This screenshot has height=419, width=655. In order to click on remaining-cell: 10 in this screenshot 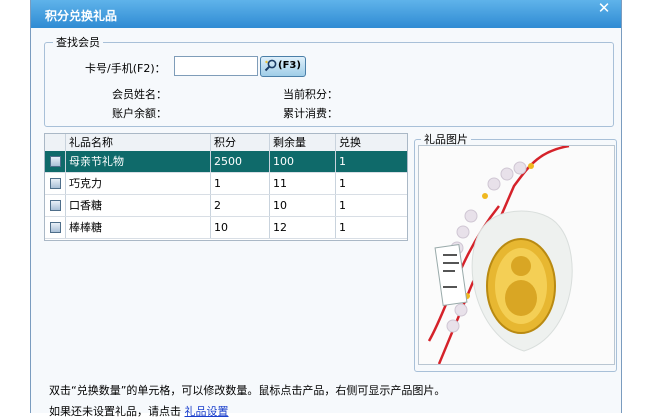, I will do `click(303, 205)`.